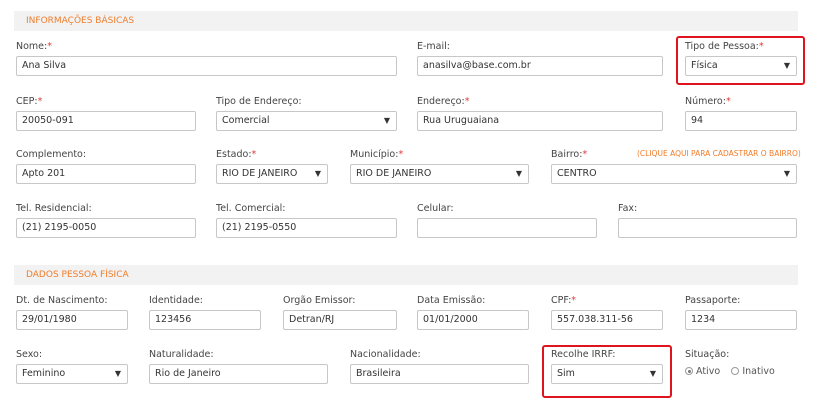 Image resolution: width=820 pixels, height=404 pixels. What do you see at coordinates (577, 173) in the screenshot?
I see `bairro-value: CENTRO` at bounding box center [577, 173].